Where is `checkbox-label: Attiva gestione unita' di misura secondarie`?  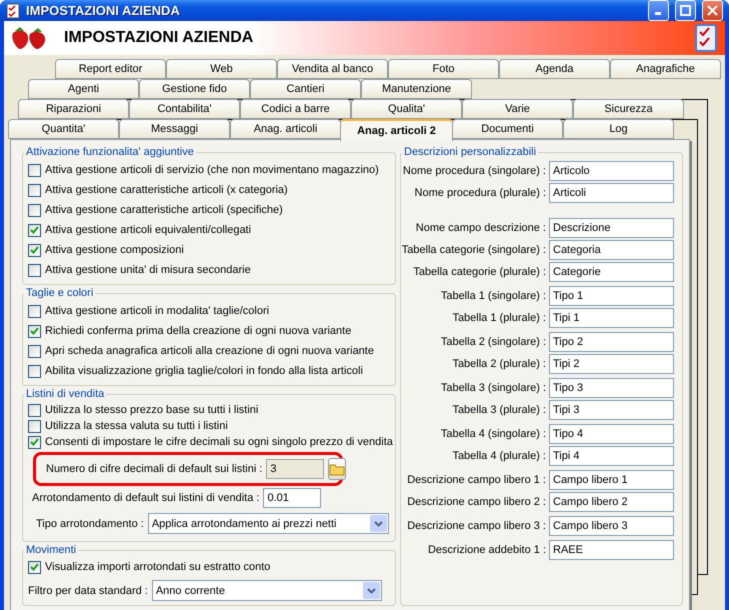 checkbox-label: Attiva gestione unita' di misura secondarie is located at coordinates (148, 270).